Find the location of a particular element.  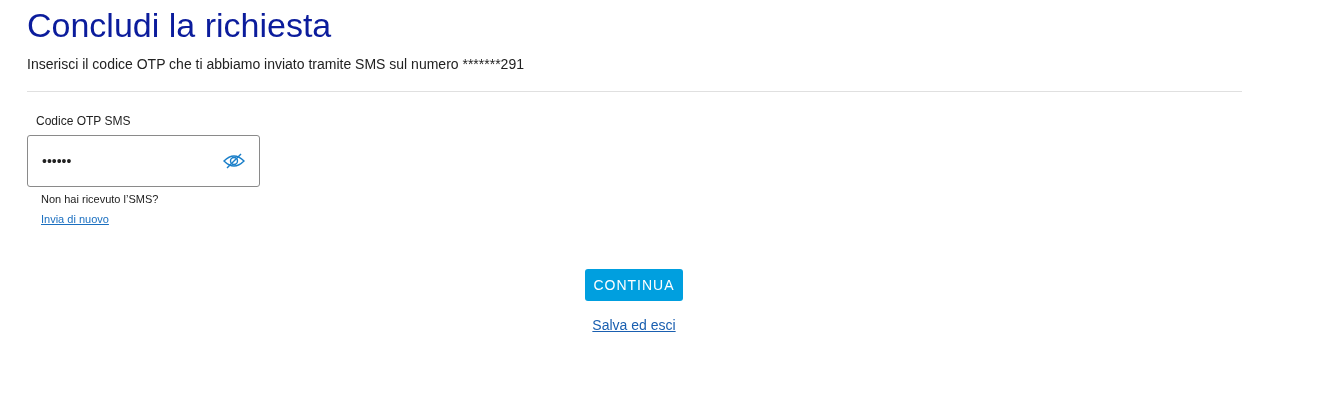

field-value: •••••• is located at coordinates (57, 161).